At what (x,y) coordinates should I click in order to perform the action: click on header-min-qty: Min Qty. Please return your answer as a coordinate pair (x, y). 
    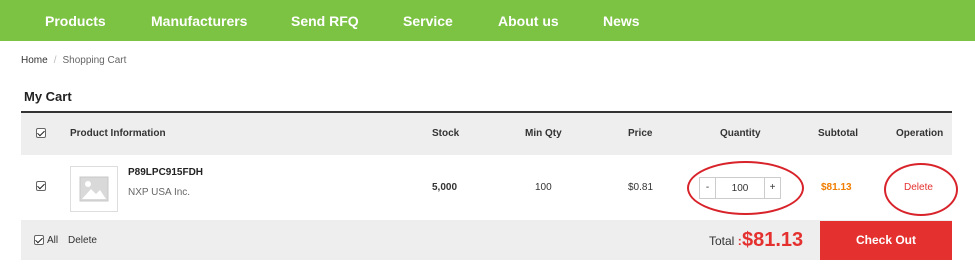
    Looking at the image, I should click on (543, 133).